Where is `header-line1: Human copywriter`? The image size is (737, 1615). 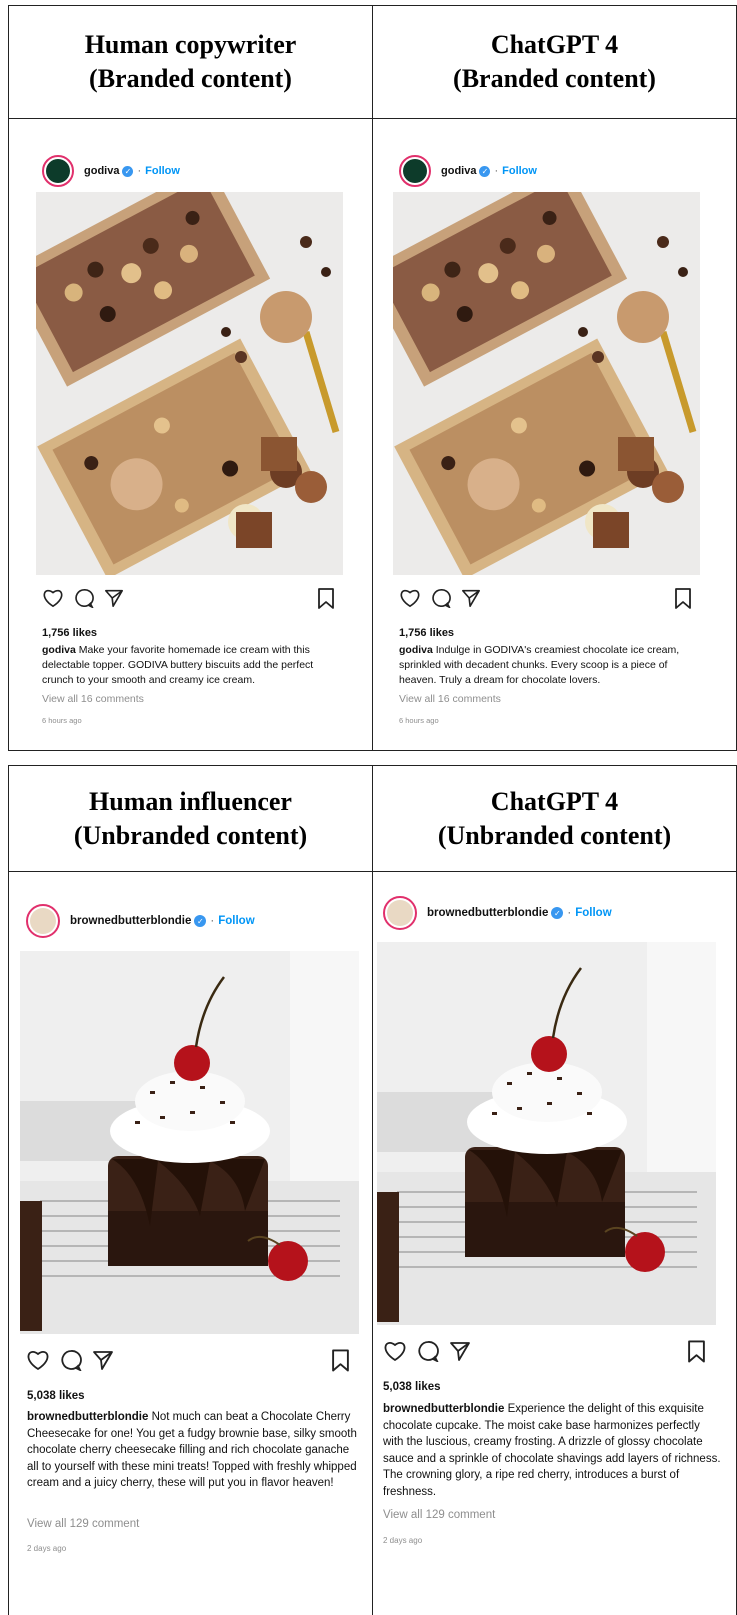 header-line1: Human copywriter is located at coordinates (190, 44).